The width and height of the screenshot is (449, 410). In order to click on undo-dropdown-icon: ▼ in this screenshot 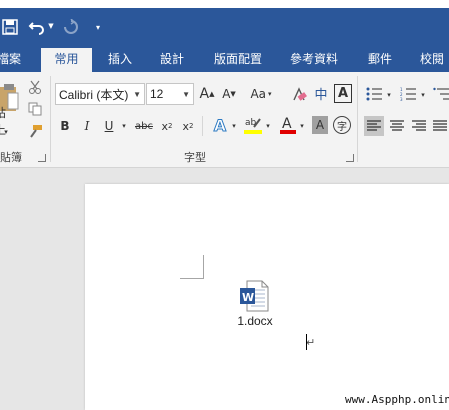, I will do `click(51, 26)`.